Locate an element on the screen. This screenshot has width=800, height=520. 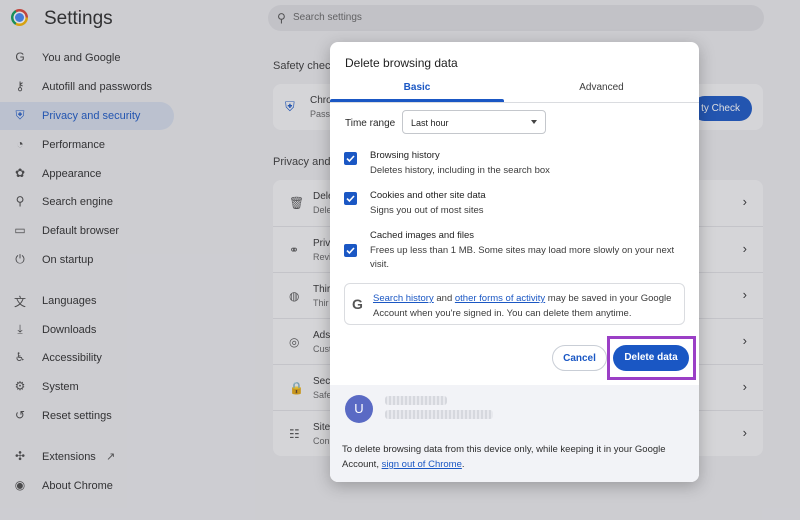
redacted-account-email is located at coordinates (439, 414).